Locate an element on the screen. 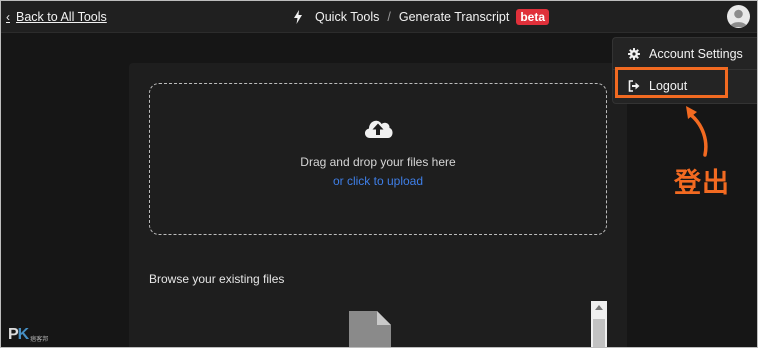  logout-icon is located at coordinates (634, 86).